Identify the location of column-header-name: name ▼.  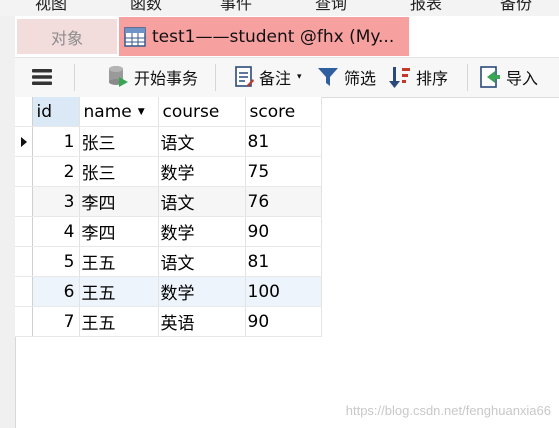
(119, 112).